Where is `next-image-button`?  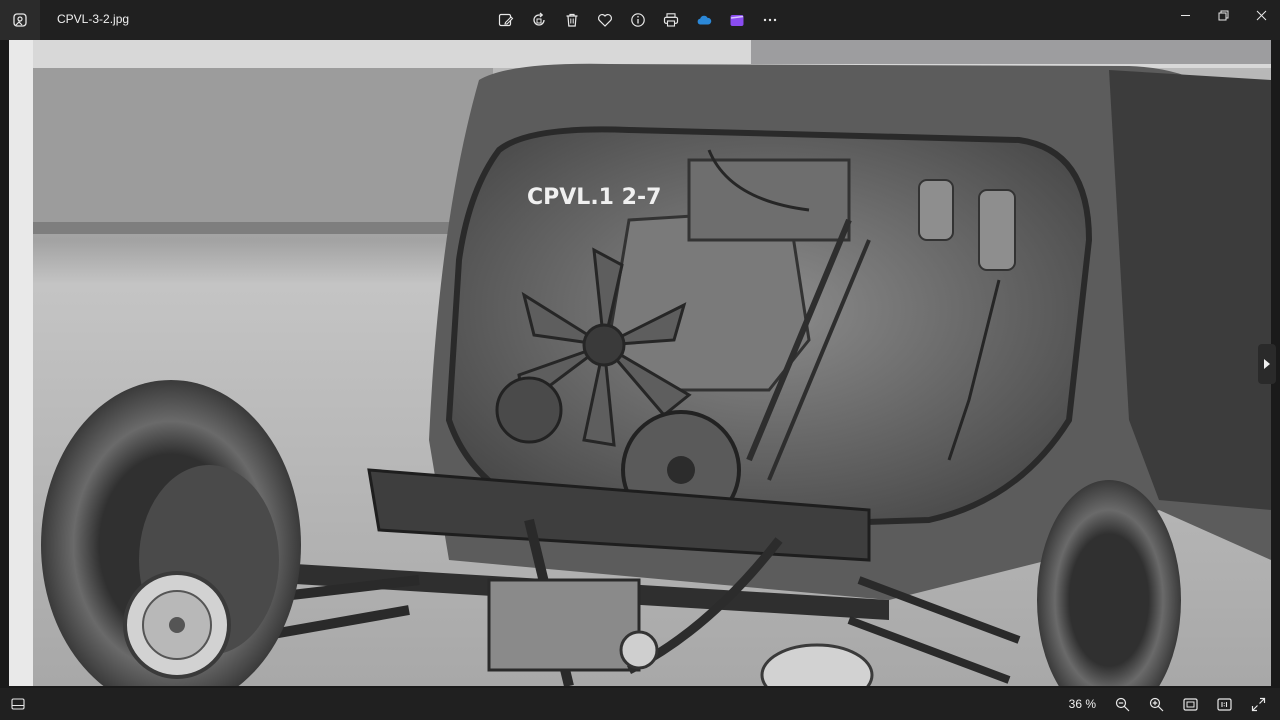 next-image-button is located at coordinates (1267, 364).